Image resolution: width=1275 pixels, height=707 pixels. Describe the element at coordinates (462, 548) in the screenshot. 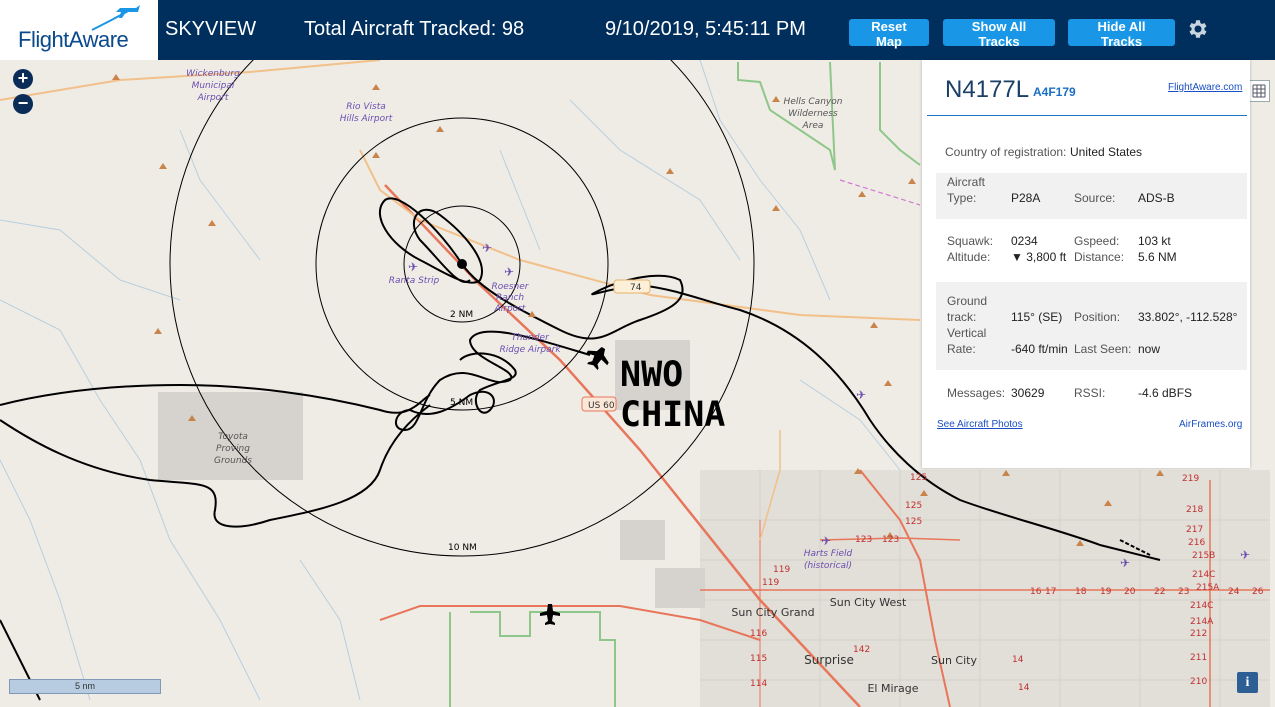

I see `range-label-10nm: 10 NM` at that location.